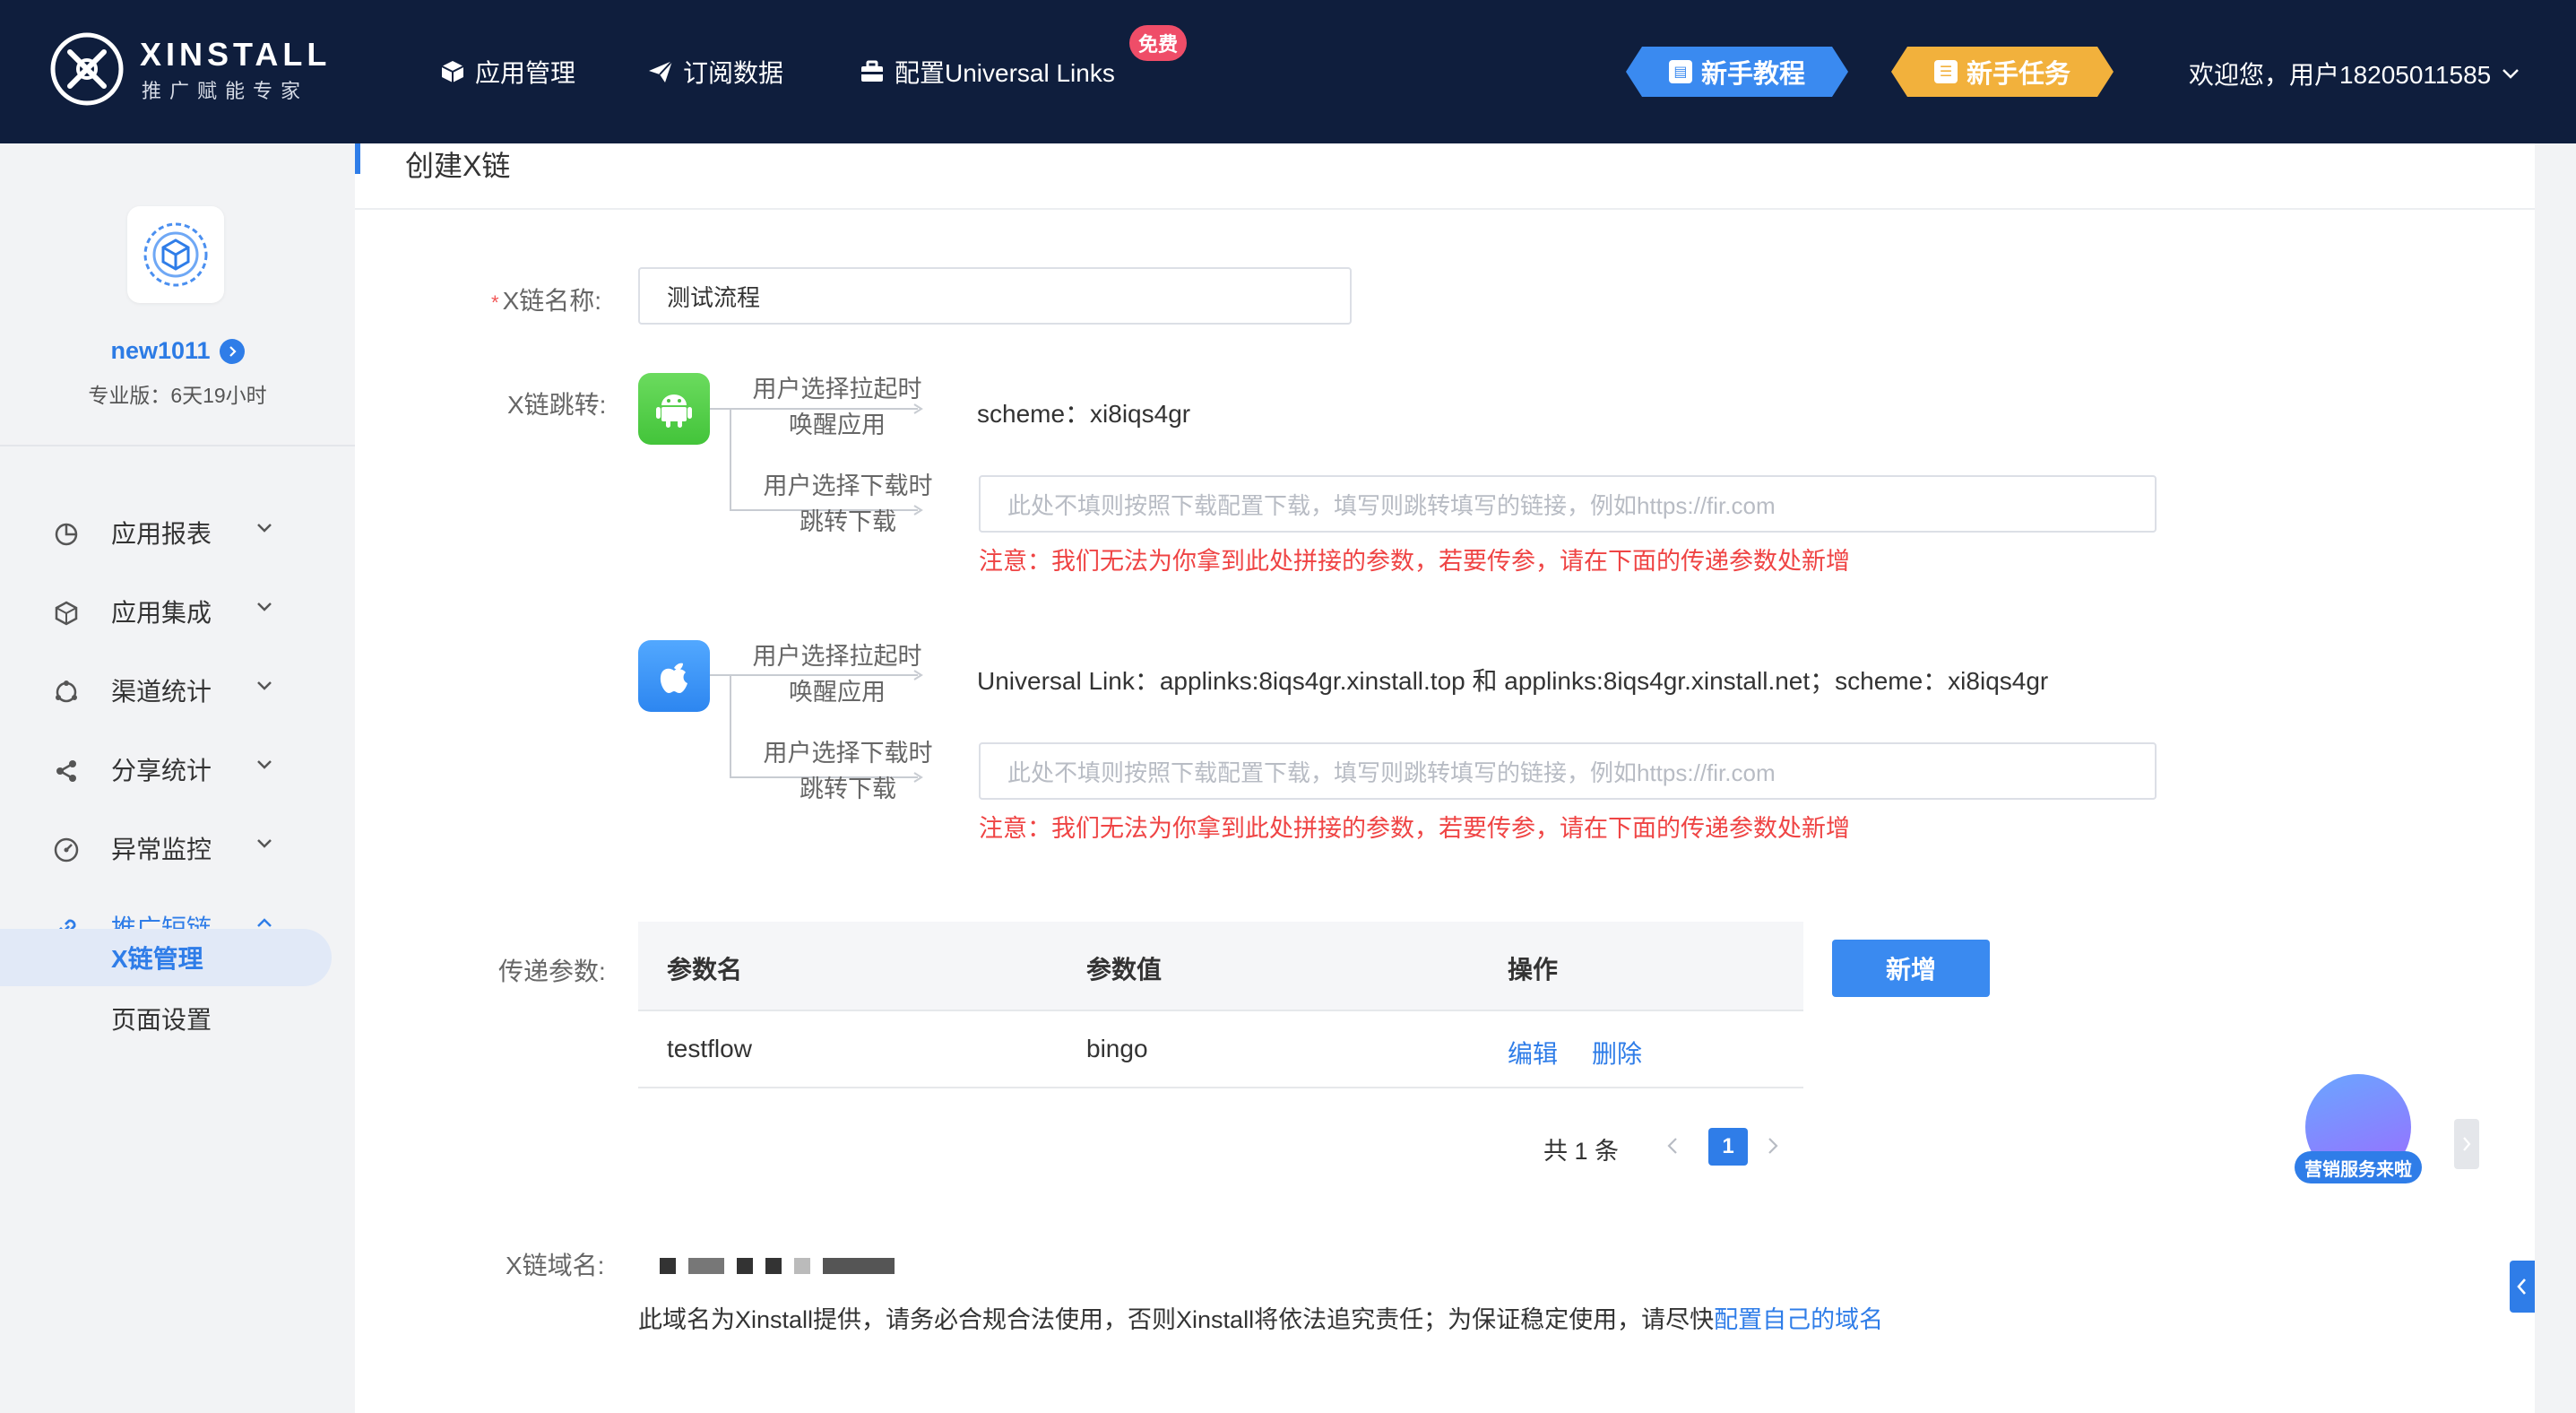 Image resolution: width=2576 pixels, height=1413 pixels. Describe the element at coordinates (555, 1265) in the screenshot. I see `domain-label: X链域名:` at that location.